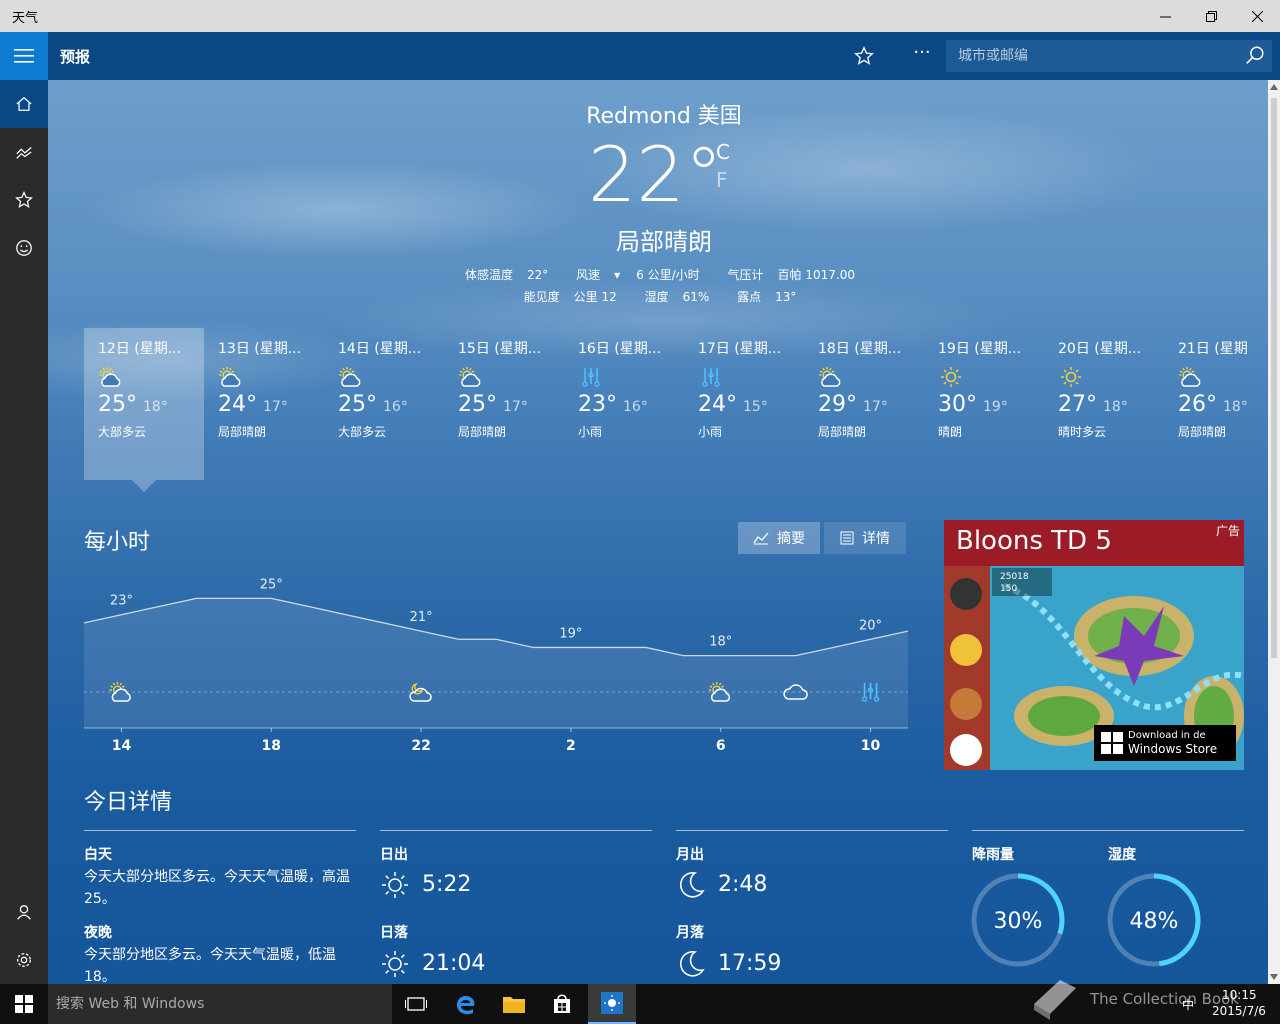 This screenshot has width=1280, height=1024. I want to click on weather-app-icon, so click(612, 1003).